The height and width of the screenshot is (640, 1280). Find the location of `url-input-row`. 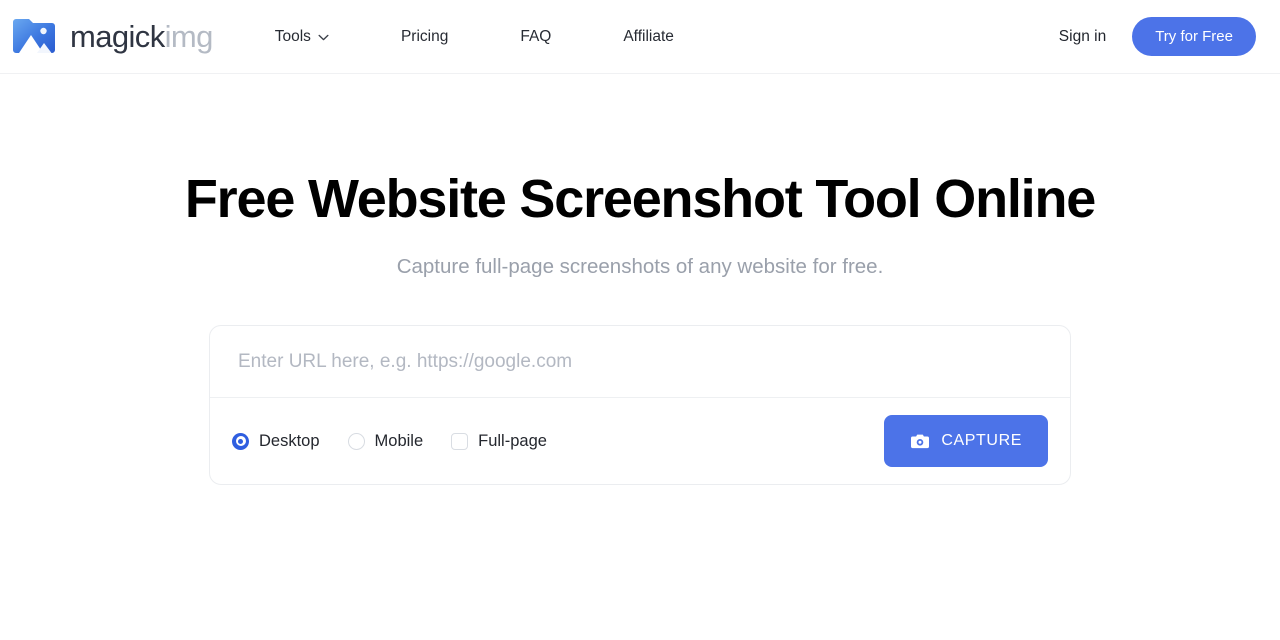

url-input-row is located at coordinates (640, 362).